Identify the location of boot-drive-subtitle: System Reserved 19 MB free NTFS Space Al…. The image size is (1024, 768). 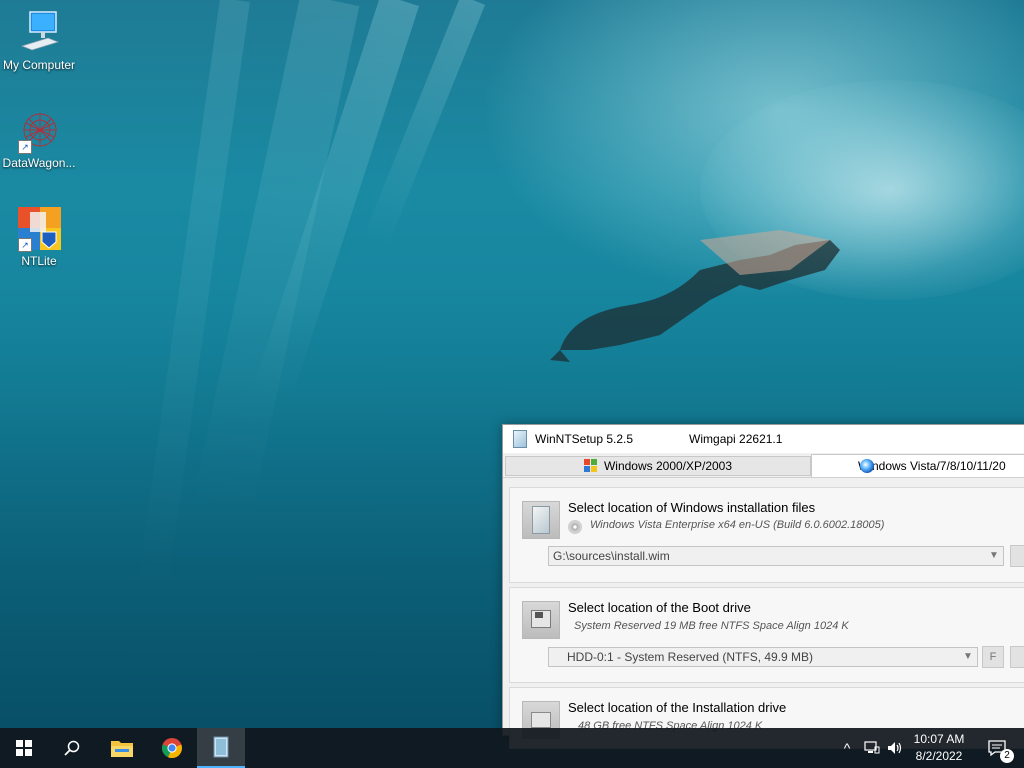
(711, 626).